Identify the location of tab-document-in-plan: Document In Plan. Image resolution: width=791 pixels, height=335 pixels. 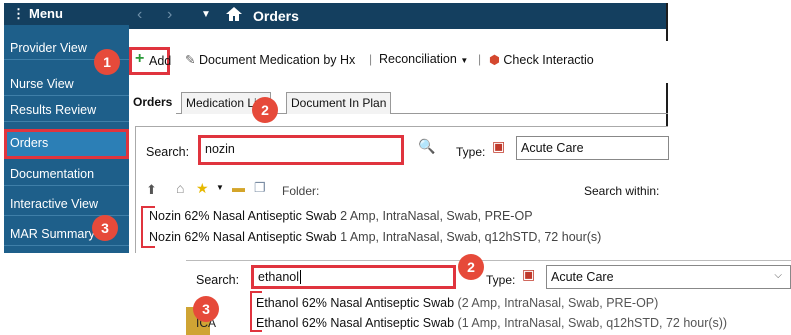
(339, 103).